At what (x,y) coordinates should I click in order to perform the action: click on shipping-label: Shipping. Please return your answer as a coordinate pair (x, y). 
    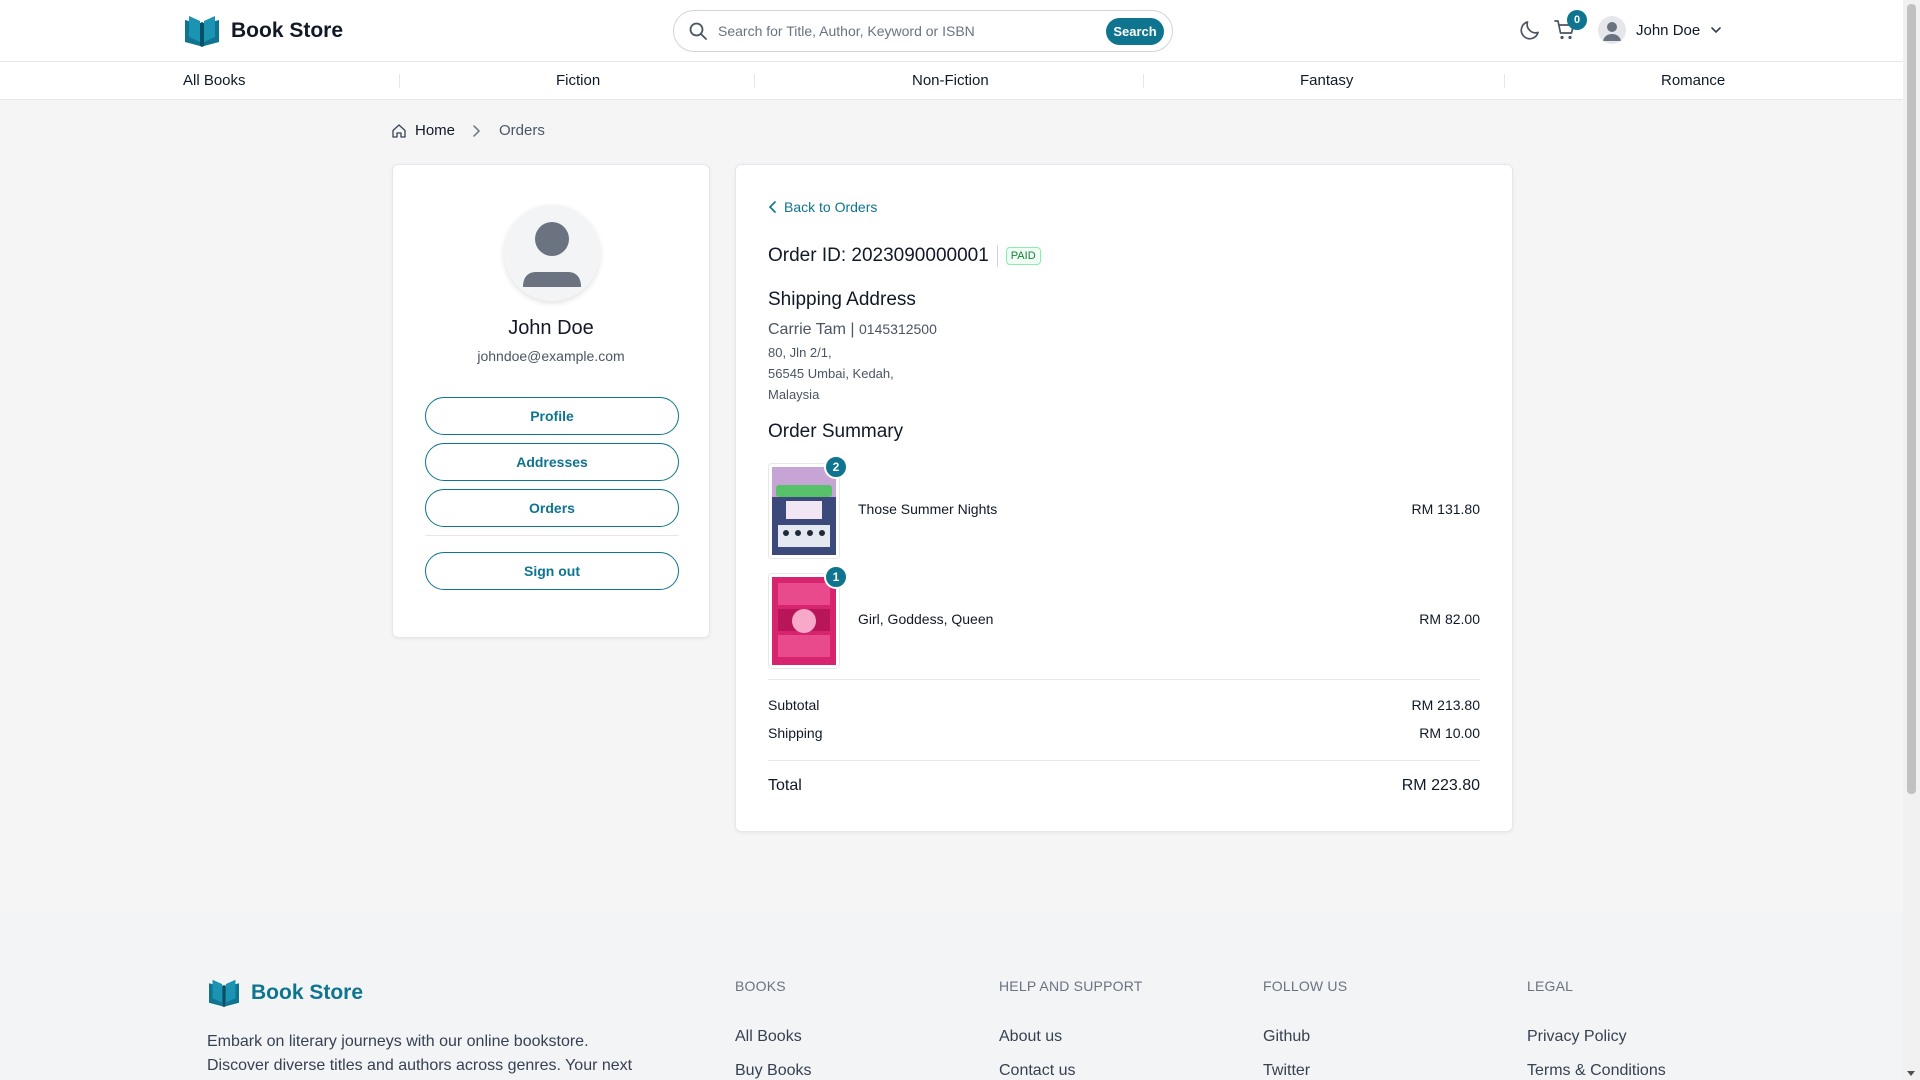
    Looking at the image, I should click on (795, 733).